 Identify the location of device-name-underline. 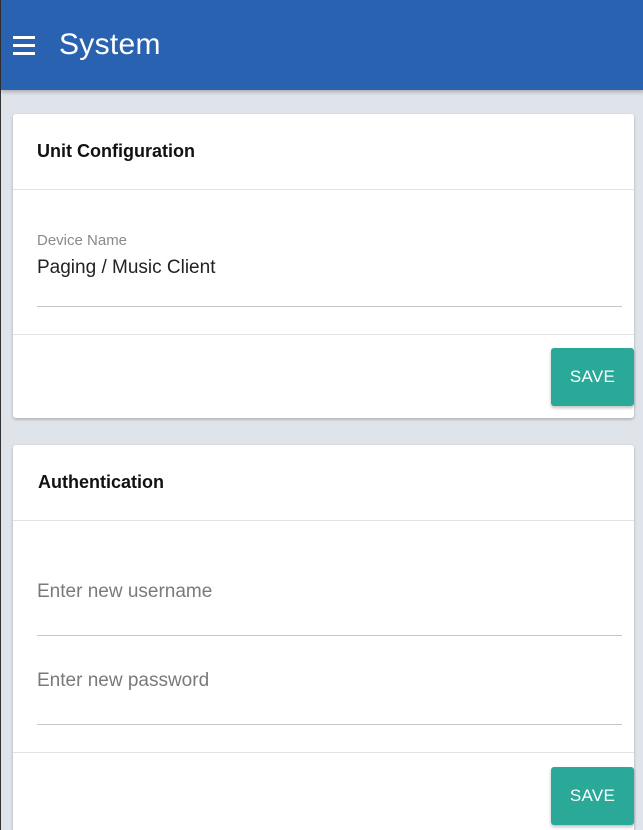
(329, 306).